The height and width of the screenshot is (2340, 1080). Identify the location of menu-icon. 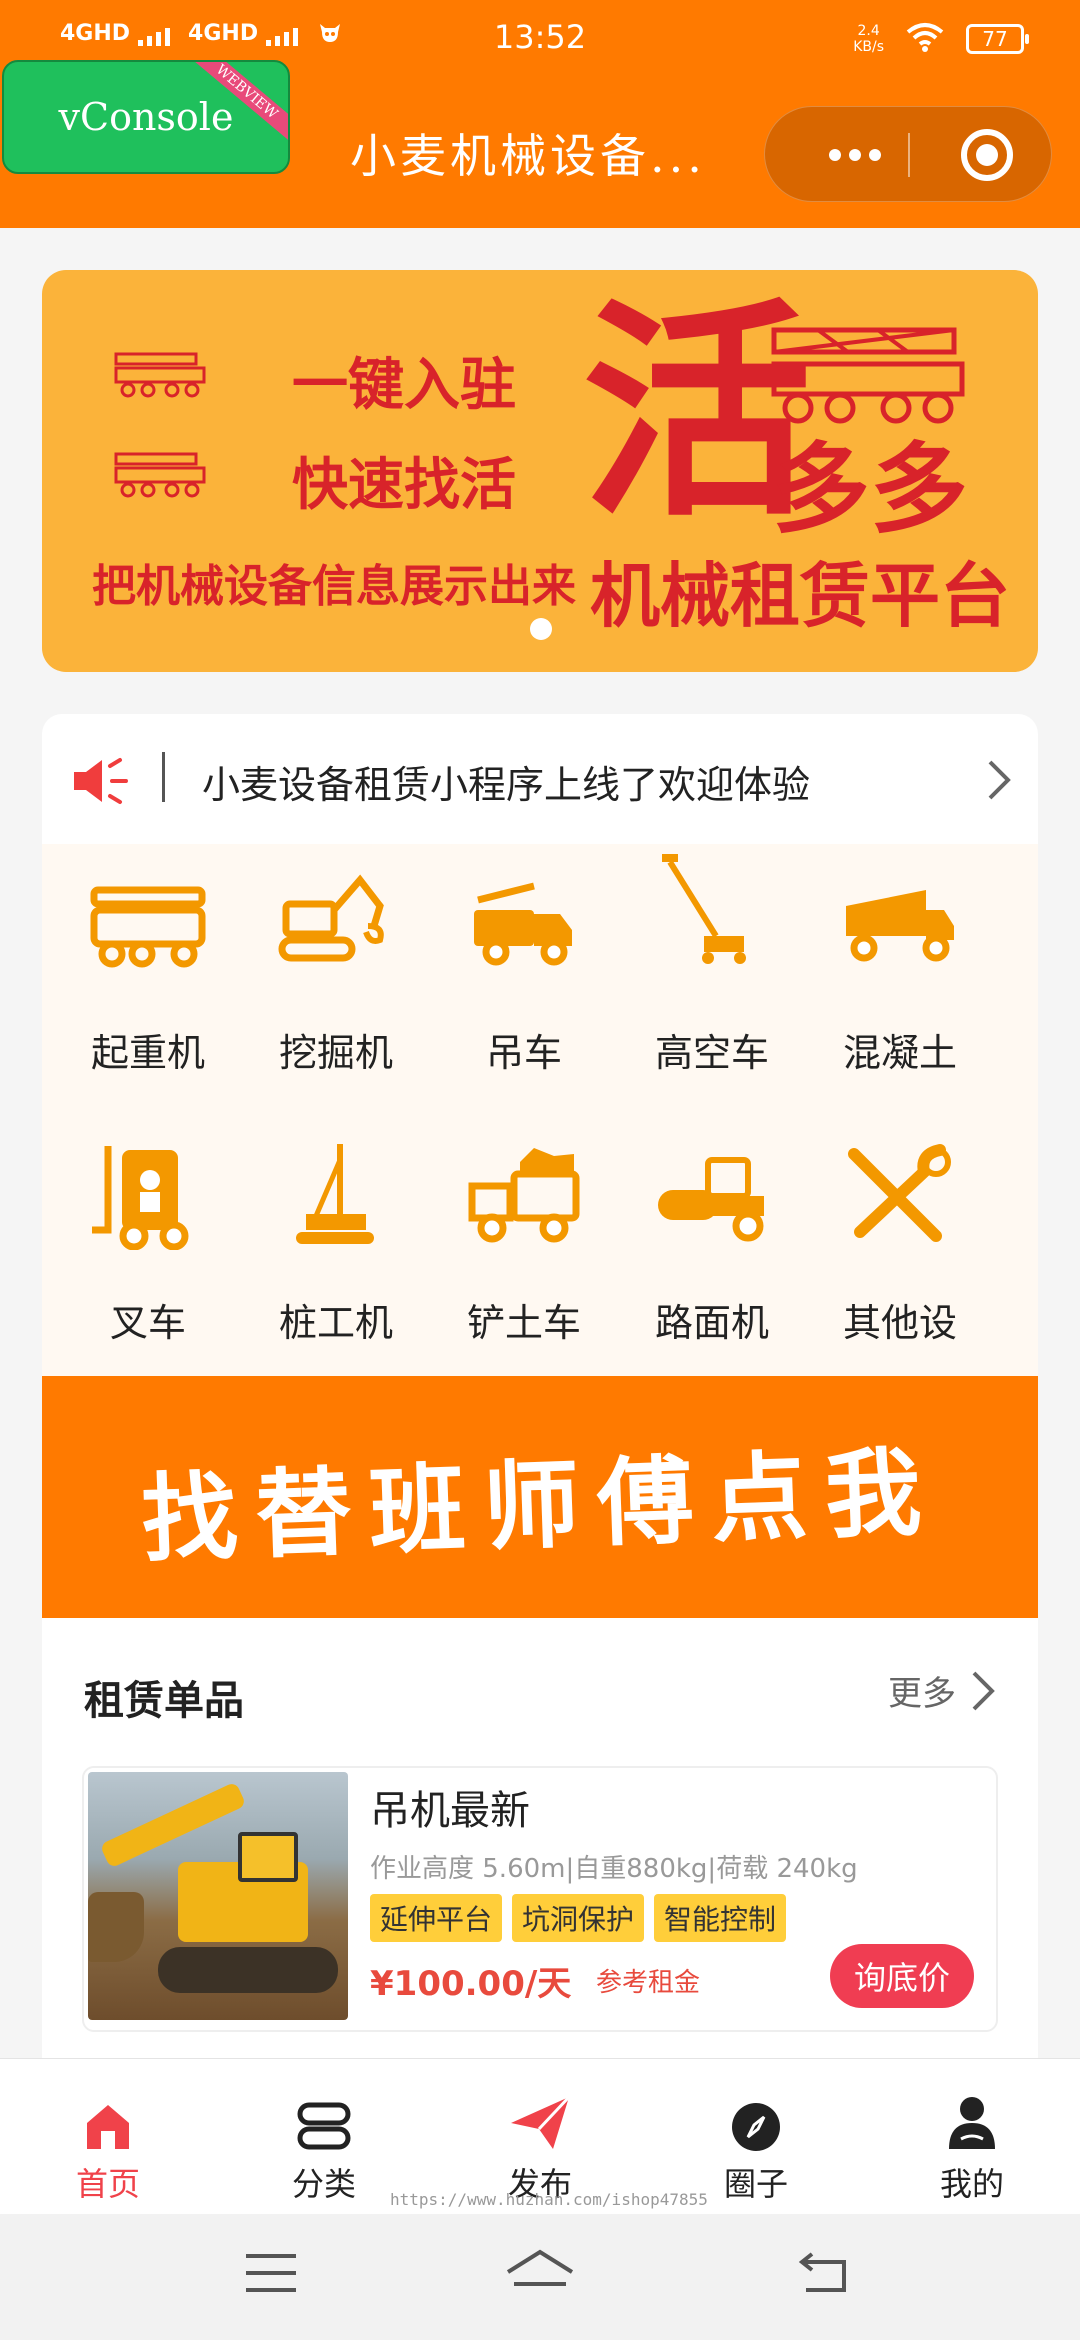
(271, 2273).